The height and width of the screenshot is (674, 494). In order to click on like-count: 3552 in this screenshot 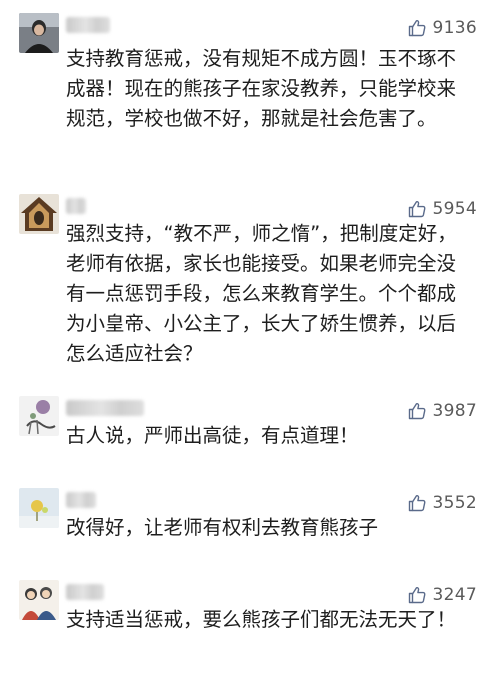, I will do `click(454, 503)`.